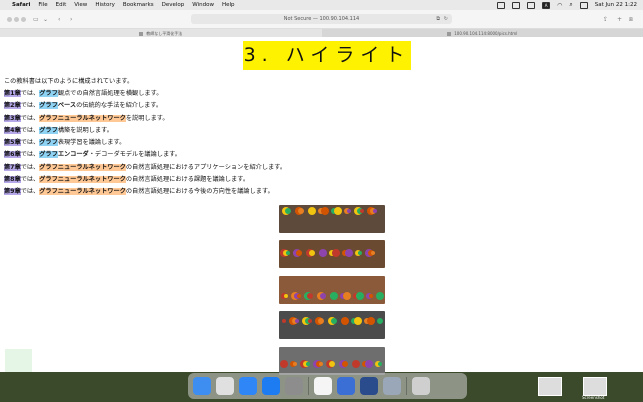 This screenshot has height=402, width=643. I want to click on back-icon: ‹, so click(59, 20).